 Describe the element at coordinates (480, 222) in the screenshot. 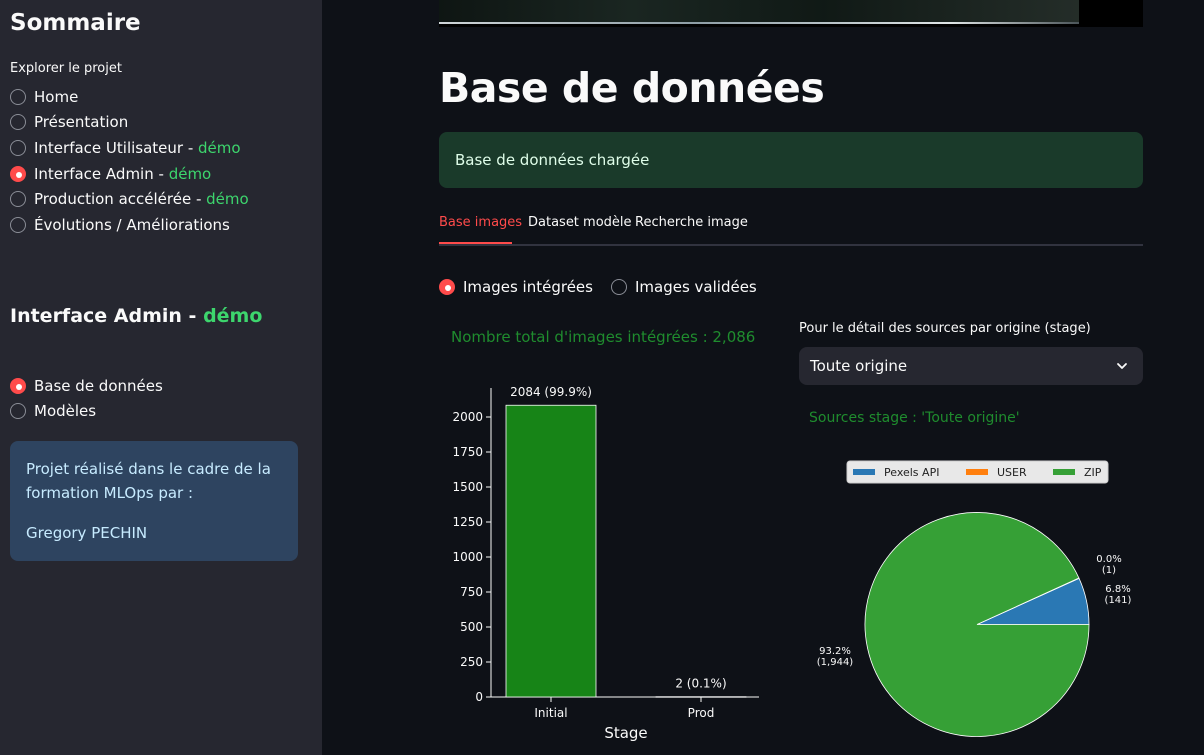

I see `tab-base-images: Base images` at that location.